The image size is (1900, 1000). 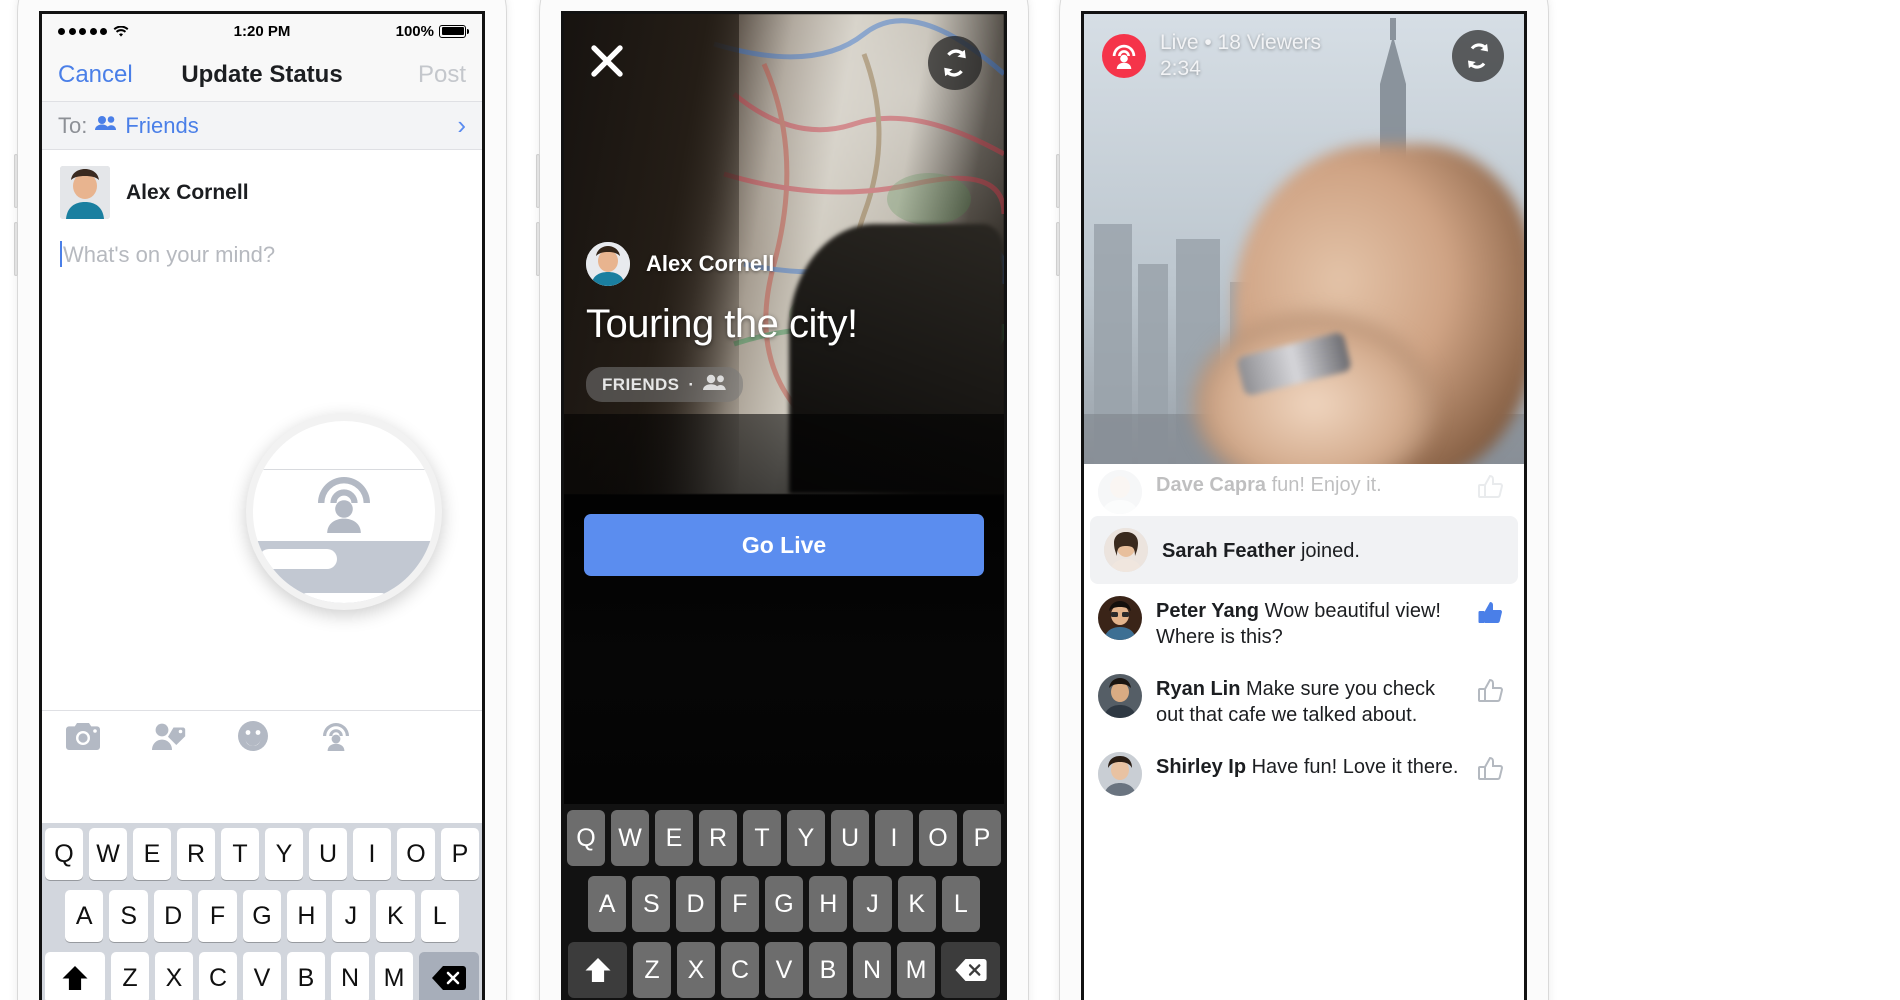 What do you see at coordinates (461, 125) in the screenshot?
I see `chevron-right-icon: ›` at bounding box center [461, 125].